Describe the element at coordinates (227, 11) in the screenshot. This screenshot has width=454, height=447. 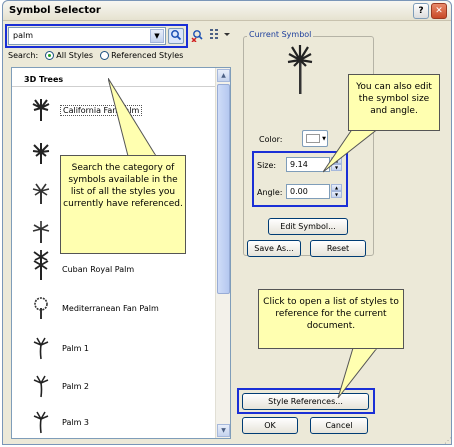
I see `title-bar: Symbol Selector ? ✕` at that location.